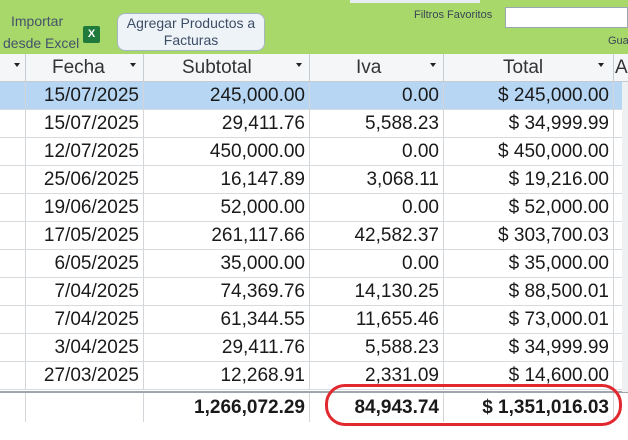 This screenshot has height=440, width=628. I want to click on cell-subtotal: 12,268.91, so click(227, 376).